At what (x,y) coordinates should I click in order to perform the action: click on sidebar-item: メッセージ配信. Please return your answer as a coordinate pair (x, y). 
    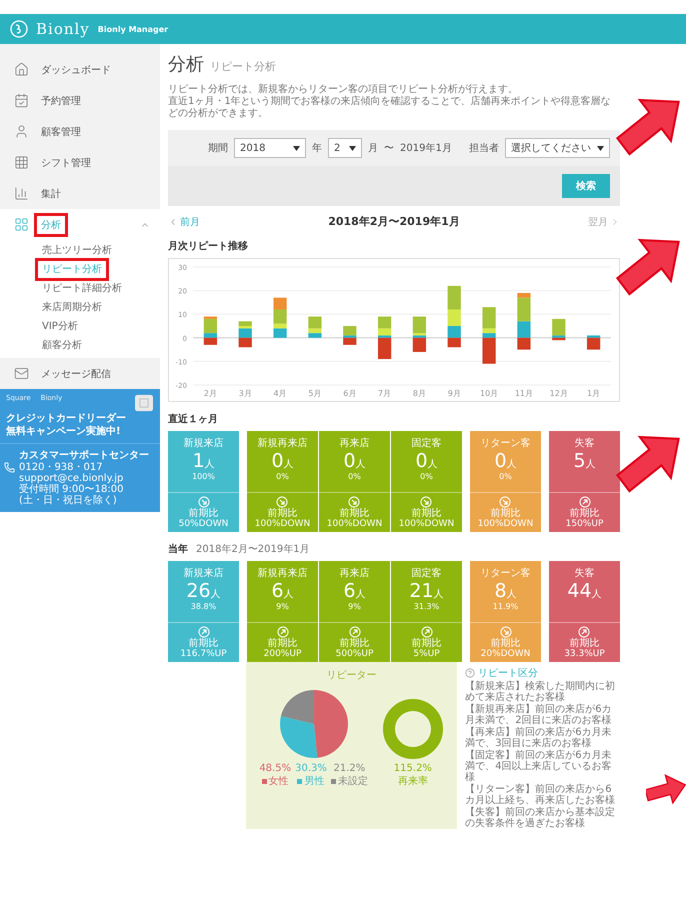
    Looking at the image, I should click on (80, 373).